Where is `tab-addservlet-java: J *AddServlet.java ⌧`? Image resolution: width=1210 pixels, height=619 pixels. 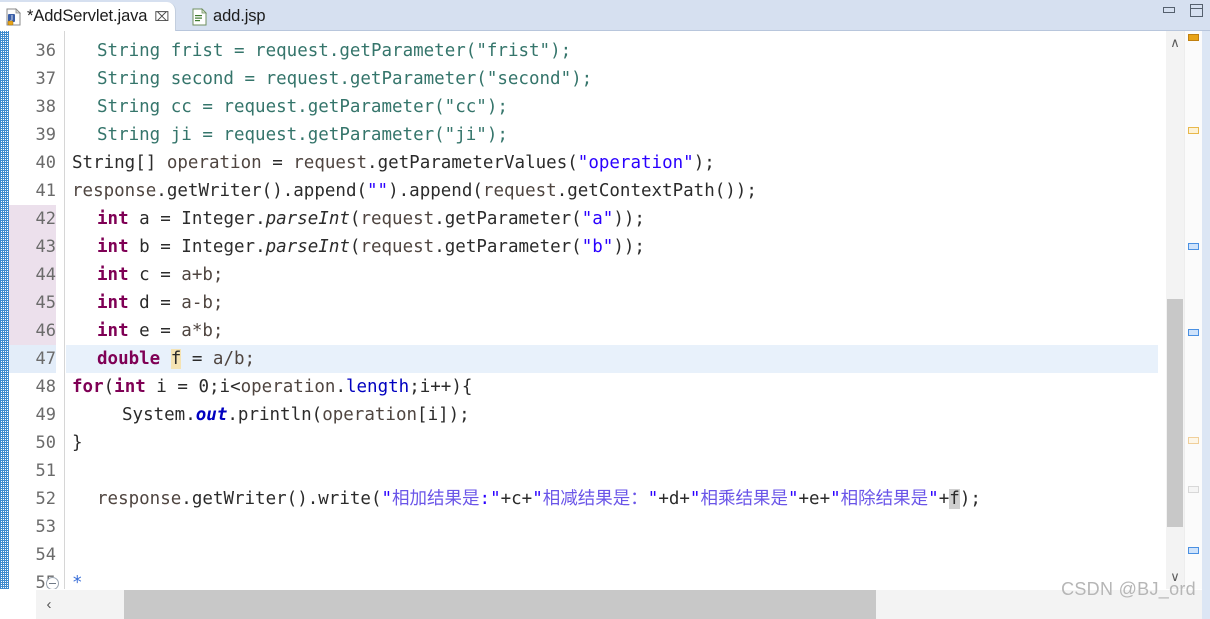 tab-addservlet-java: J *AddServlet.java ⌧ is located at coordinates (88, 16).